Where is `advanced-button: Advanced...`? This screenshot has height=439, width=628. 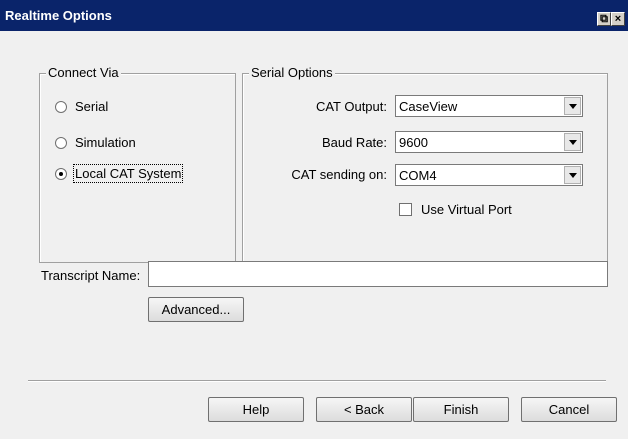
advanced-button: Advanced... is located at coordinates (196, 309).